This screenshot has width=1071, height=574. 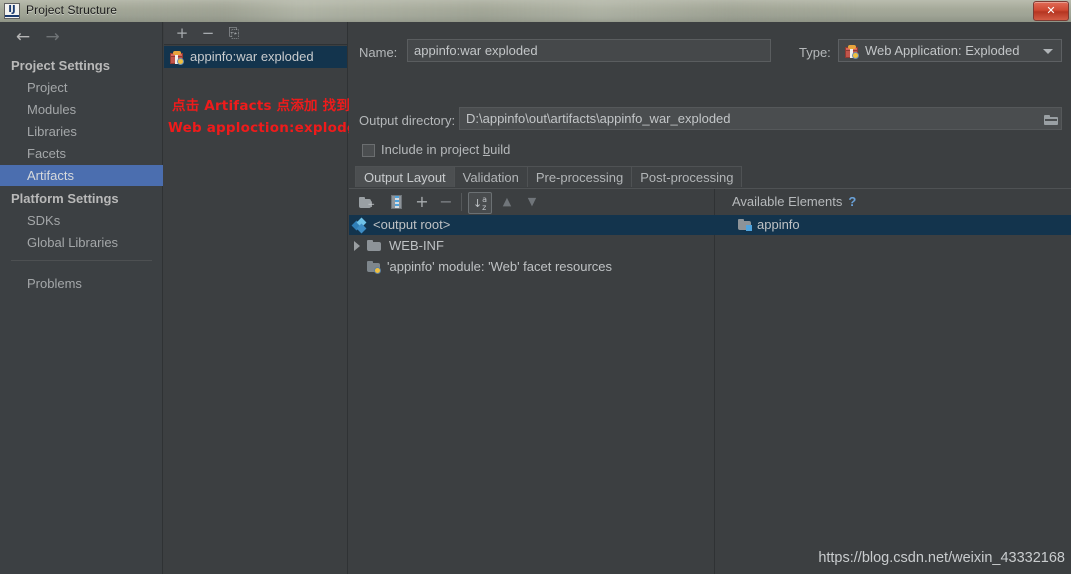 What do you see at coordinates (357, 246) in the screenshot?
I see `chevron-right-icon` at bounding box center [357, 246].